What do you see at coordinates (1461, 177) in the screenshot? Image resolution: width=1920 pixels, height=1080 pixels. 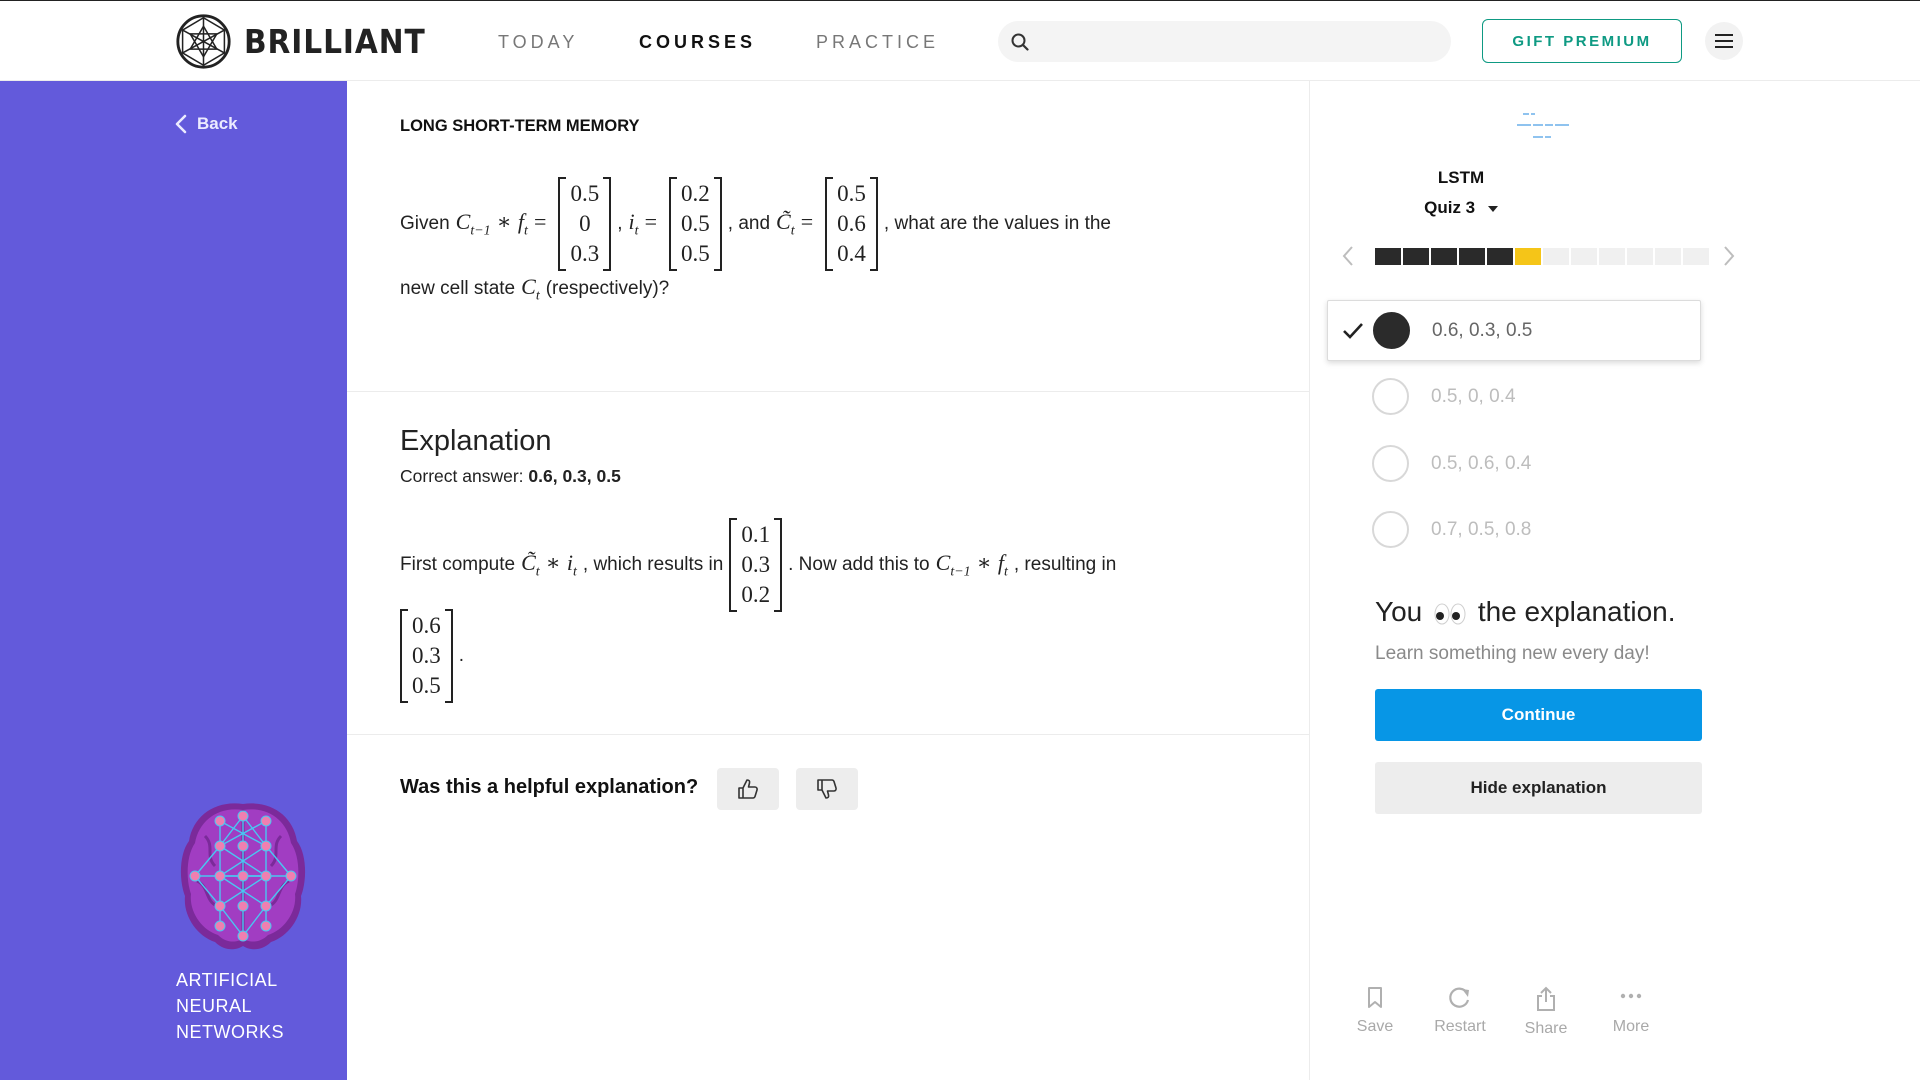 I see `quiz-topic: LSTM` at bounding box center [1461, 177].